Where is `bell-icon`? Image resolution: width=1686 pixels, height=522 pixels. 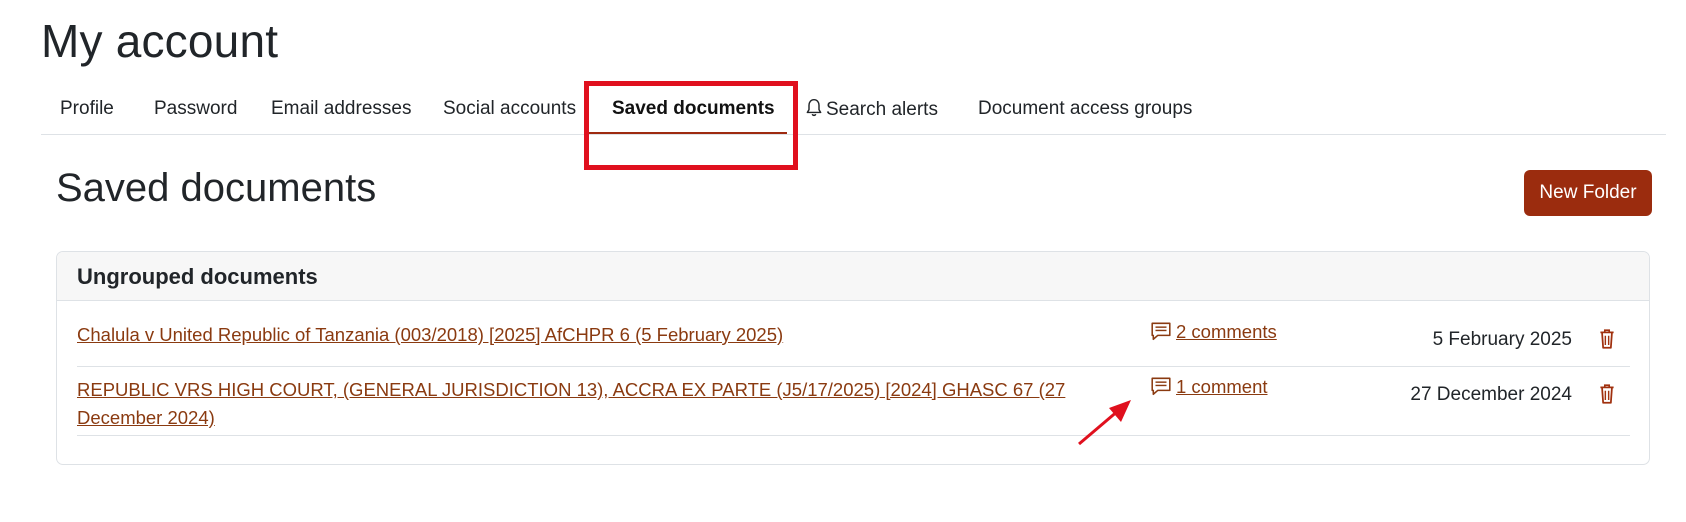
bell-icon is located at coordinates (814, 107).